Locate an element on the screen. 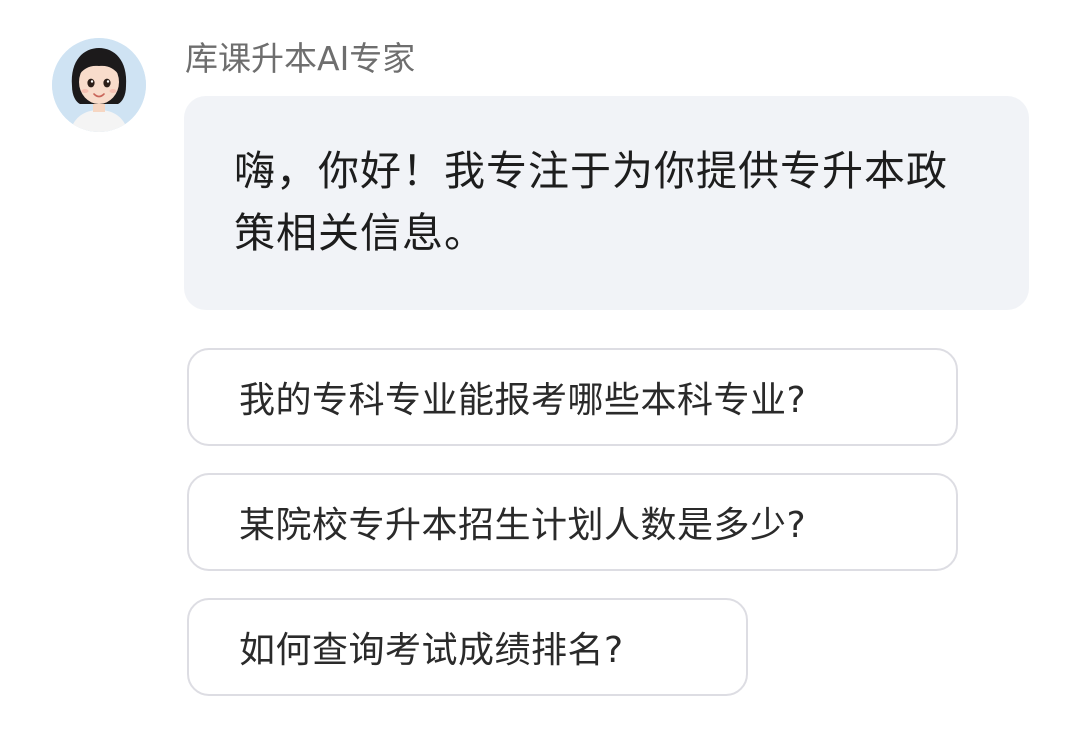  suggestion-label: 某院校专升本招生计划人数是多少? is located at coordinates (523, 525).